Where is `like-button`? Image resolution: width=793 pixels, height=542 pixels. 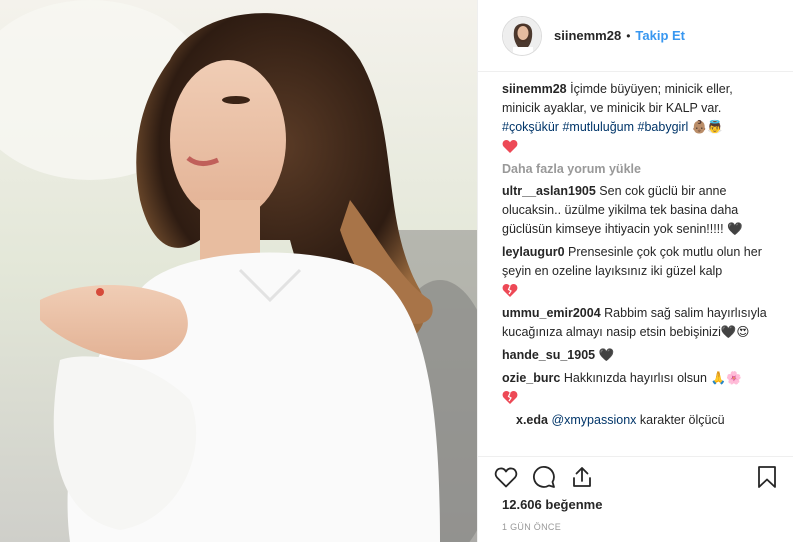 like-button is located at coordinates (506, 477).